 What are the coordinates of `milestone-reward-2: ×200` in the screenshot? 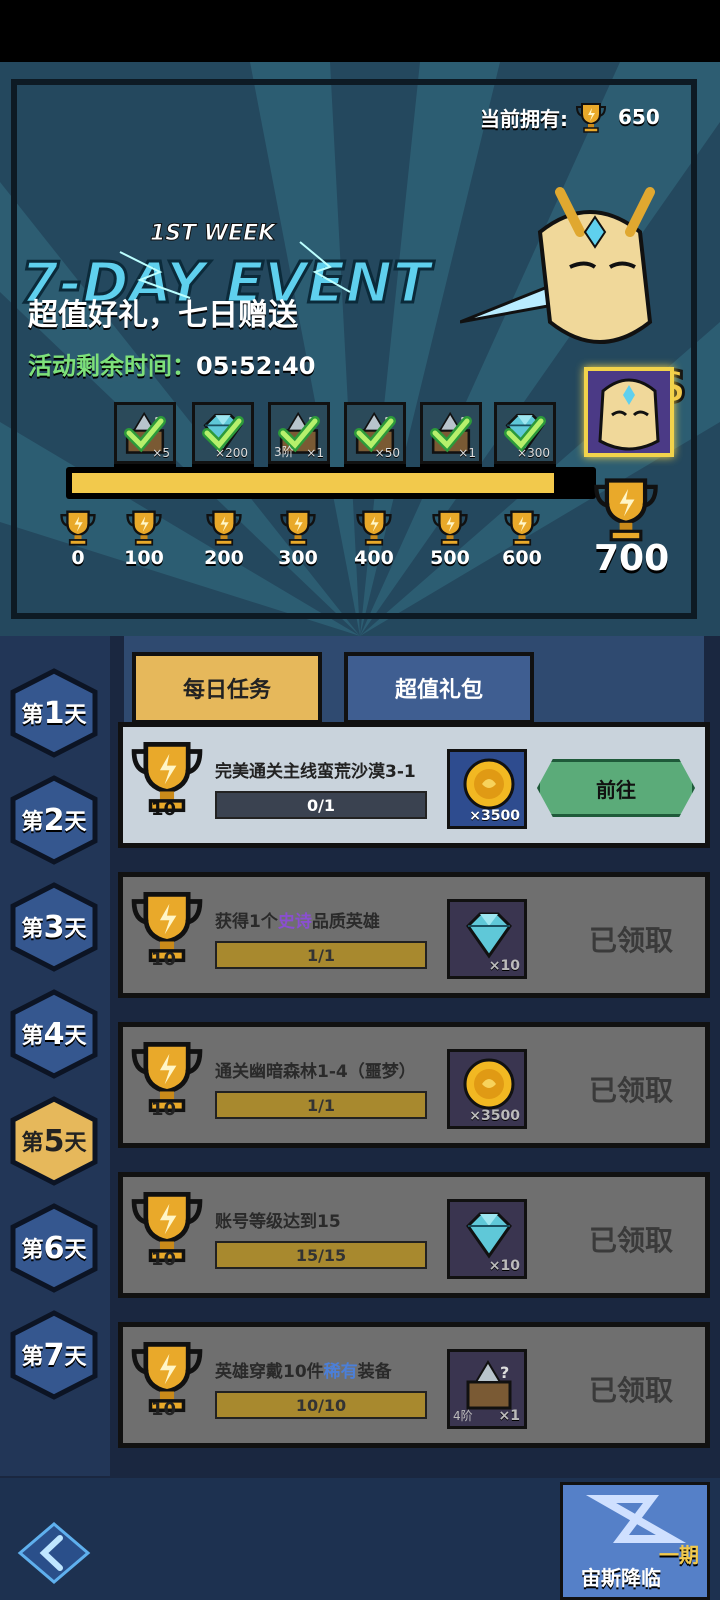 It's located at (223, 433).